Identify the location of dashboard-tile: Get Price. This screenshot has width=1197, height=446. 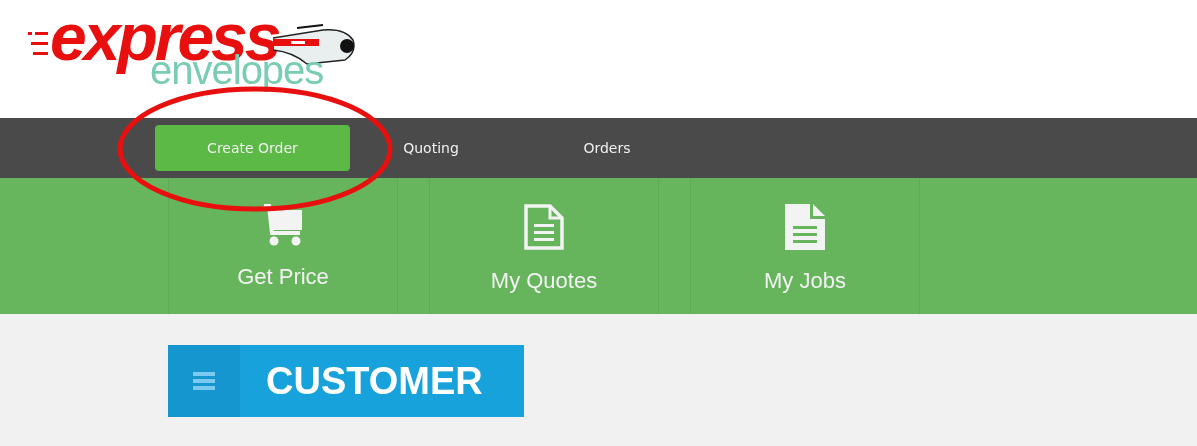
(283, 246).